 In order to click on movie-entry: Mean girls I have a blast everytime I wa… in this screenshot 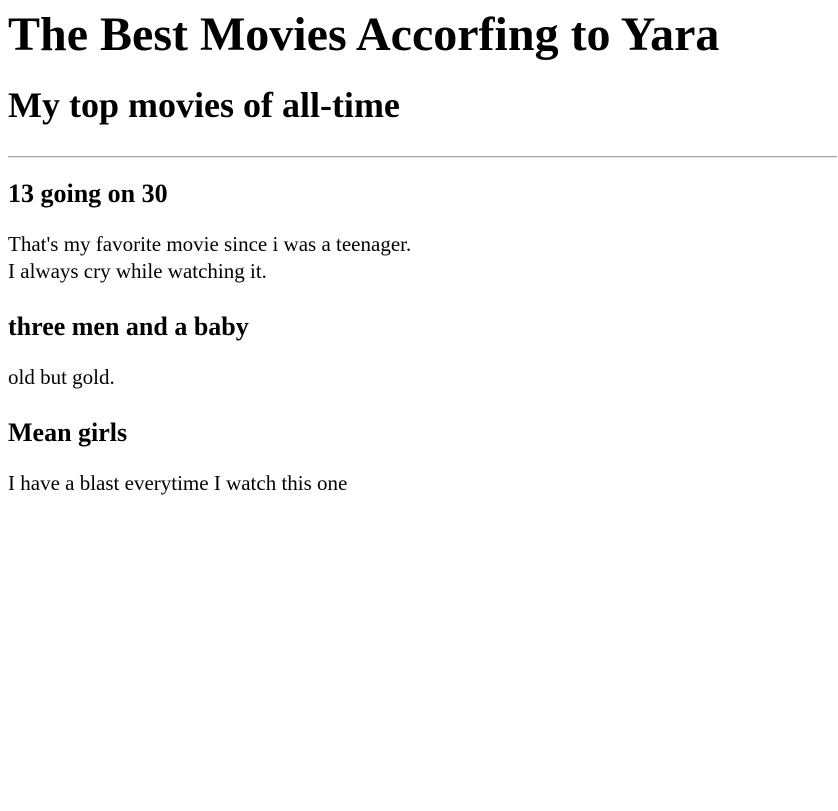, I will do `click(419, 457)`.